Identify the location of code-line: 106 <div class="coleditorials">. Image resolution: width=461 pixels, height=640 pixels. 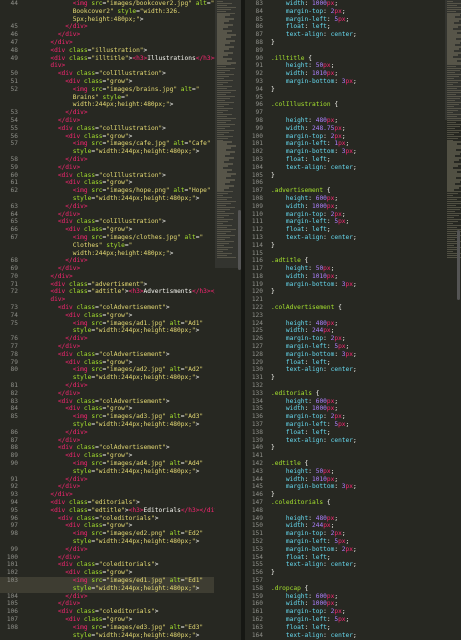
(107, 612).